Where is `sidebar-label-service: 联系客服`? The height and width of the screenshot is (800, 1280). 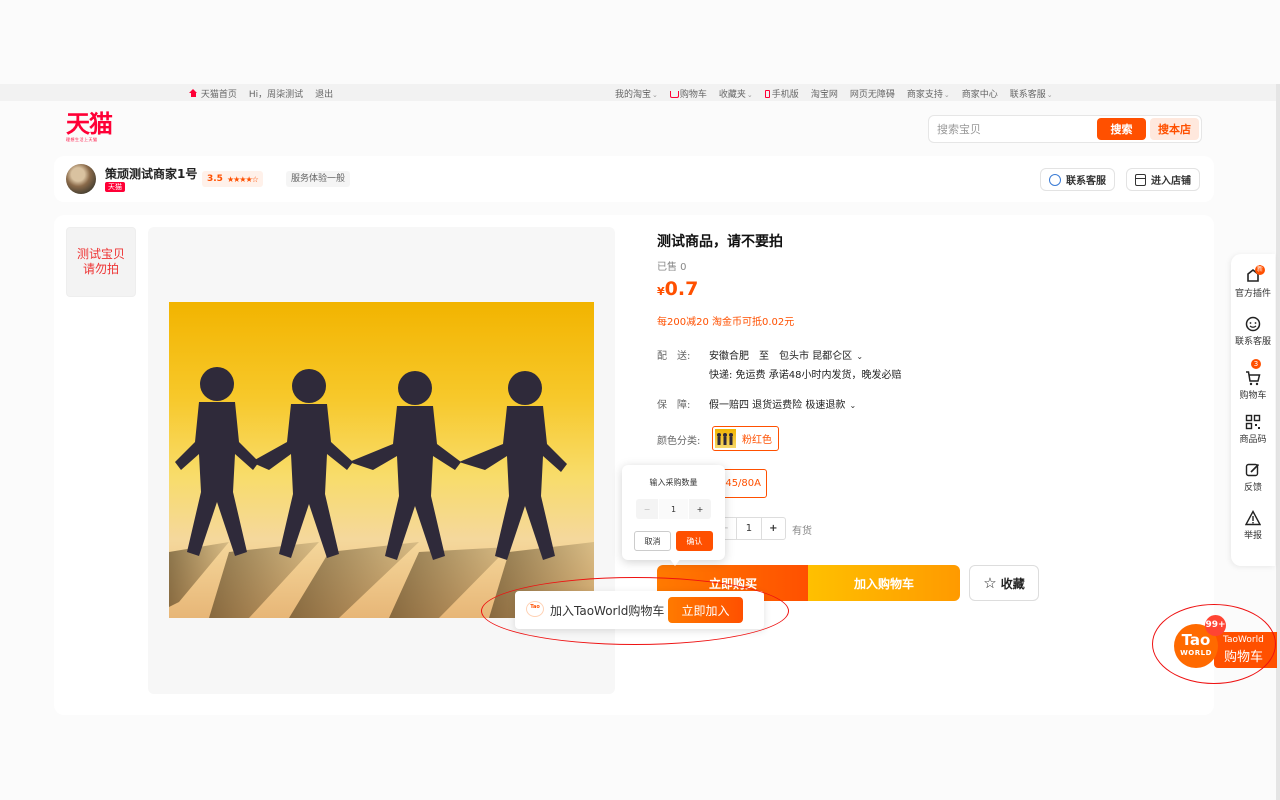 sidebar-label-service: 联系客服 is located at coordinates (1252, 342).